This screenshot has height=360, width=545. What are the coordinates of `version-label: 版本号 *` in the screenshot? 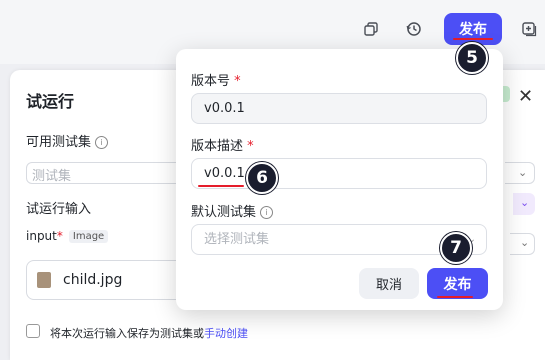 It's located at (216, 79).